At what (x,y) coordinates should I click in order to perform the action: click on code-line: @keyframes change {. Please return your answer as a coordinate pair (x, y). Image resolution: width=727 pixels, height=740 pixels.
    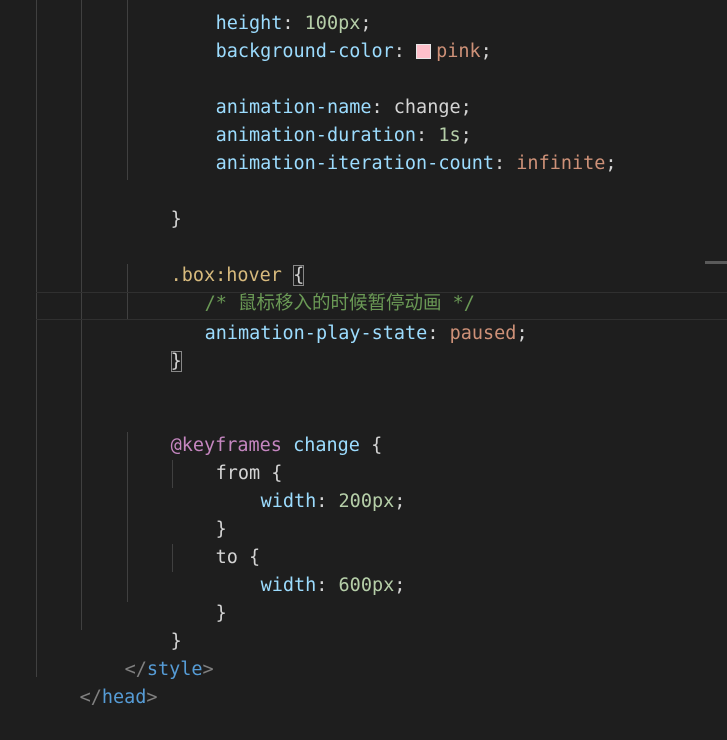
    Looking at the image, I should click on (254, 430).